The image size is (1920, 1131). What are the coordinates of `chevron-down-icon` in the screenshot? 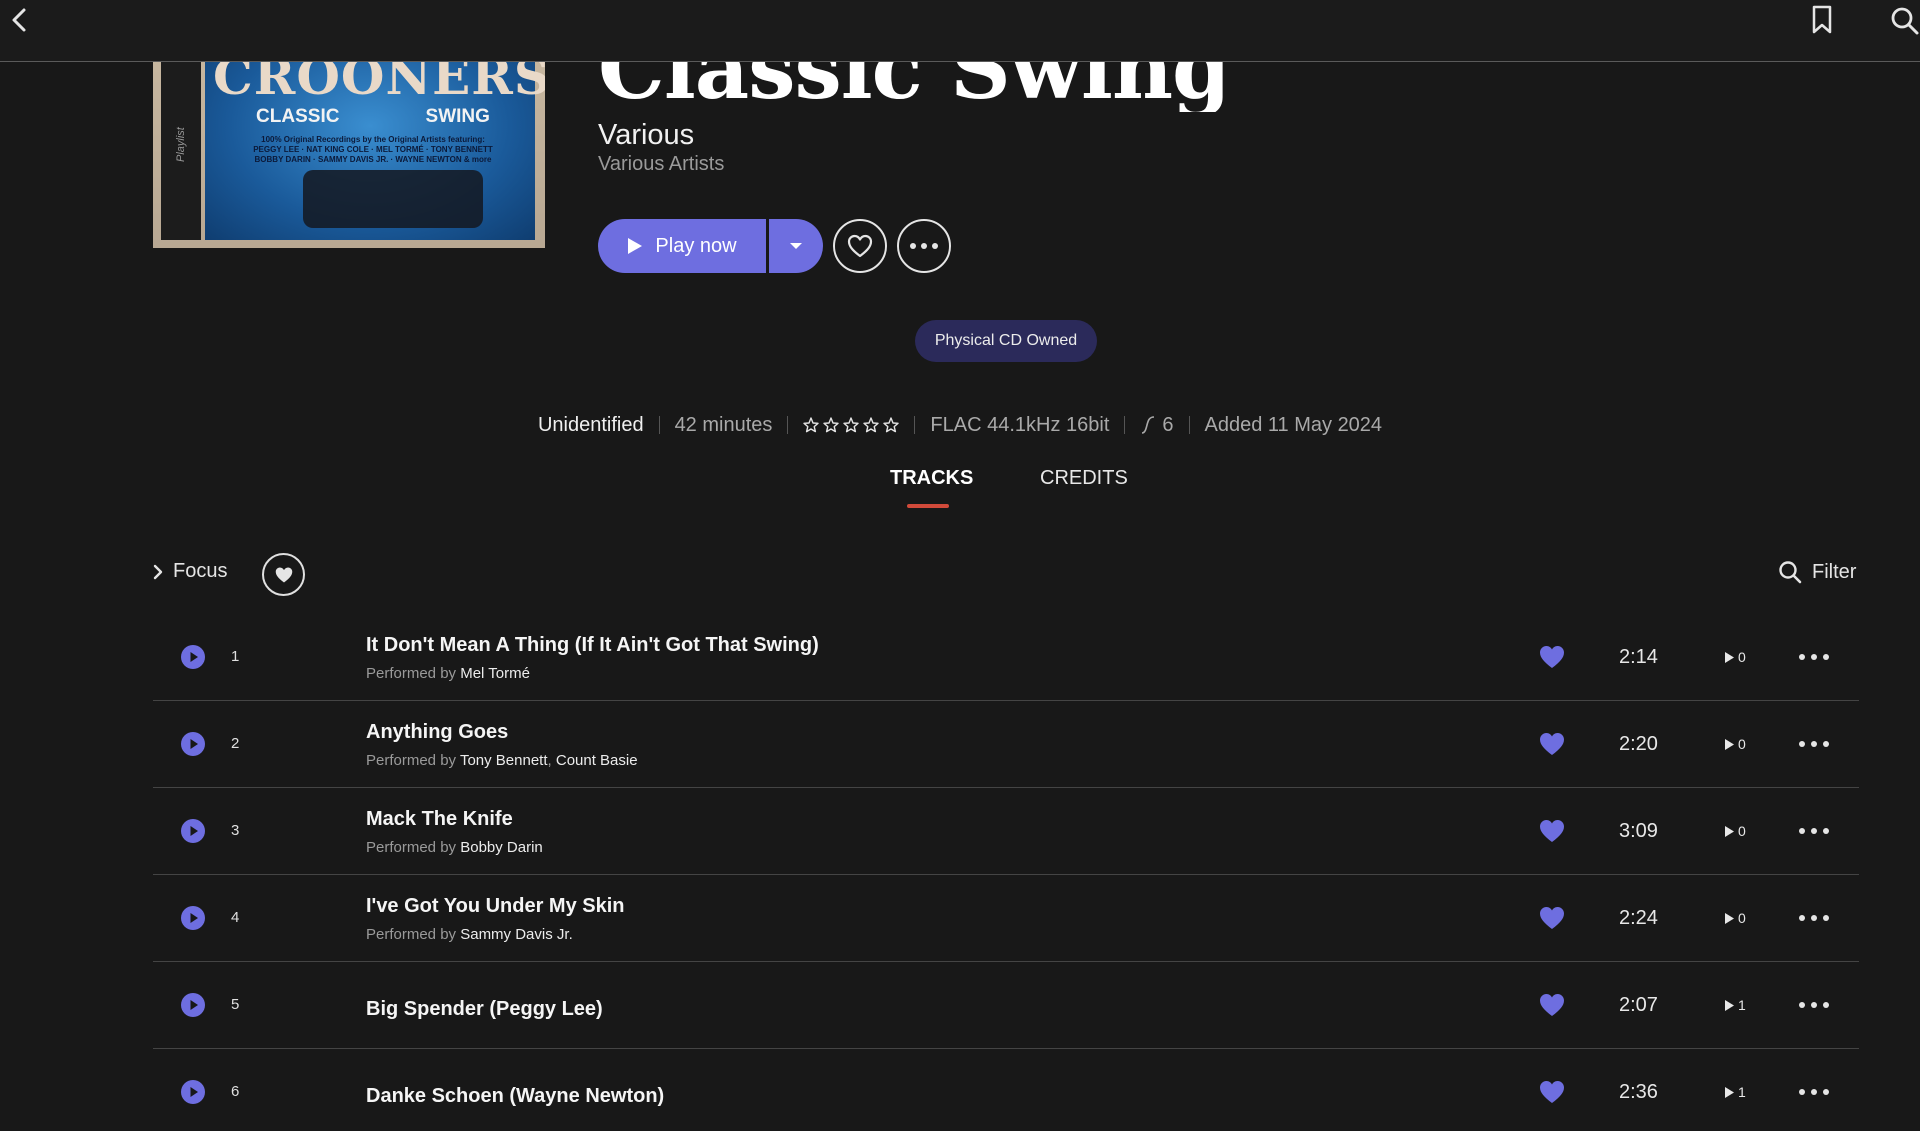 It's located at (796, 246).